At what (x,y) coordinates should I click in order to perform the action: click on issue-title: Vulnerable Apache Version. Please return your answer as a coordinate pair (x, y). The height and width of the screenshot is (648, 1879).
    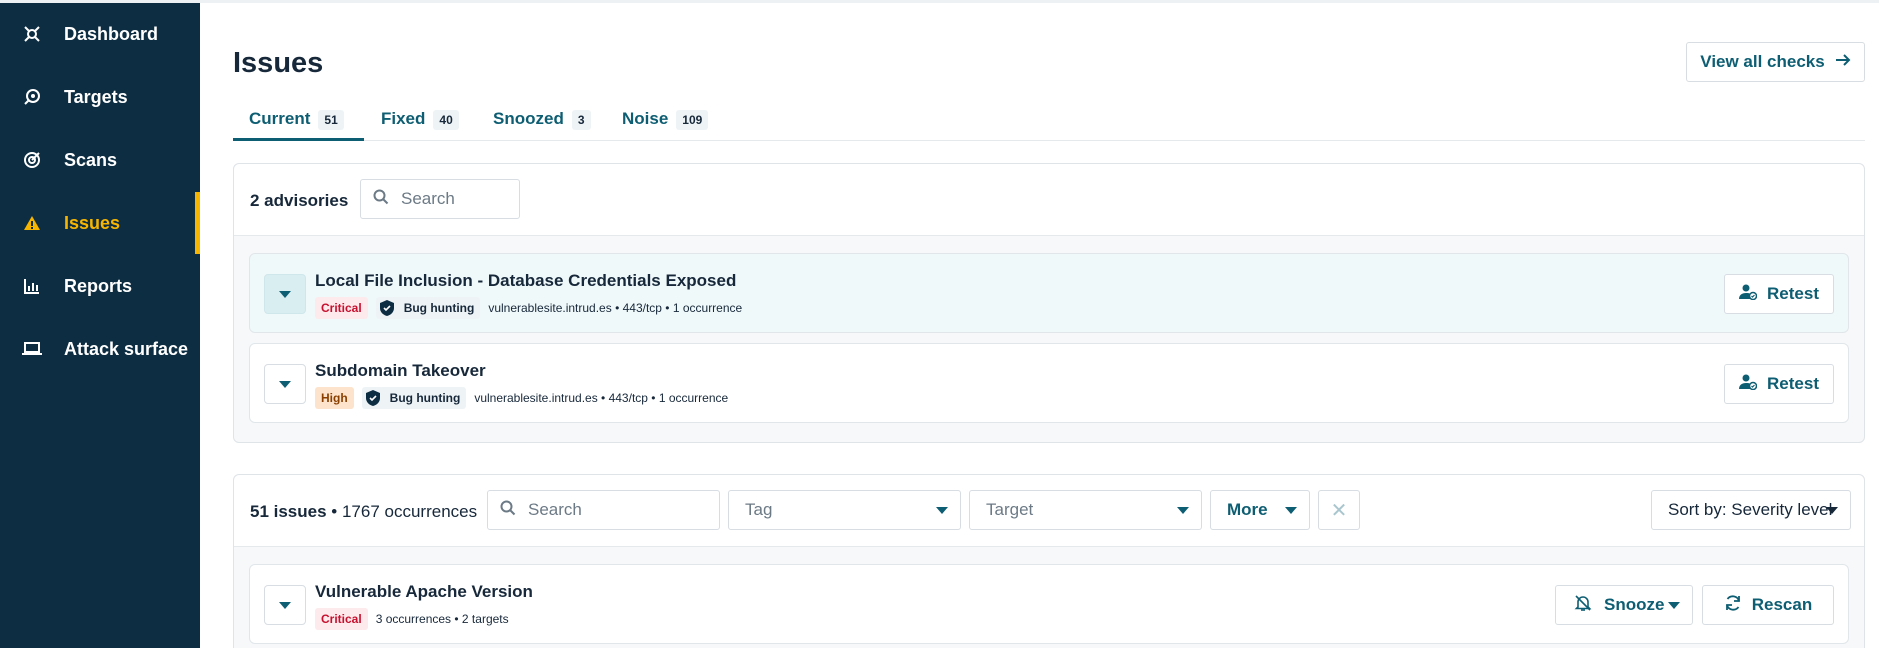
    Looking at the image, I should click on (424, 591).